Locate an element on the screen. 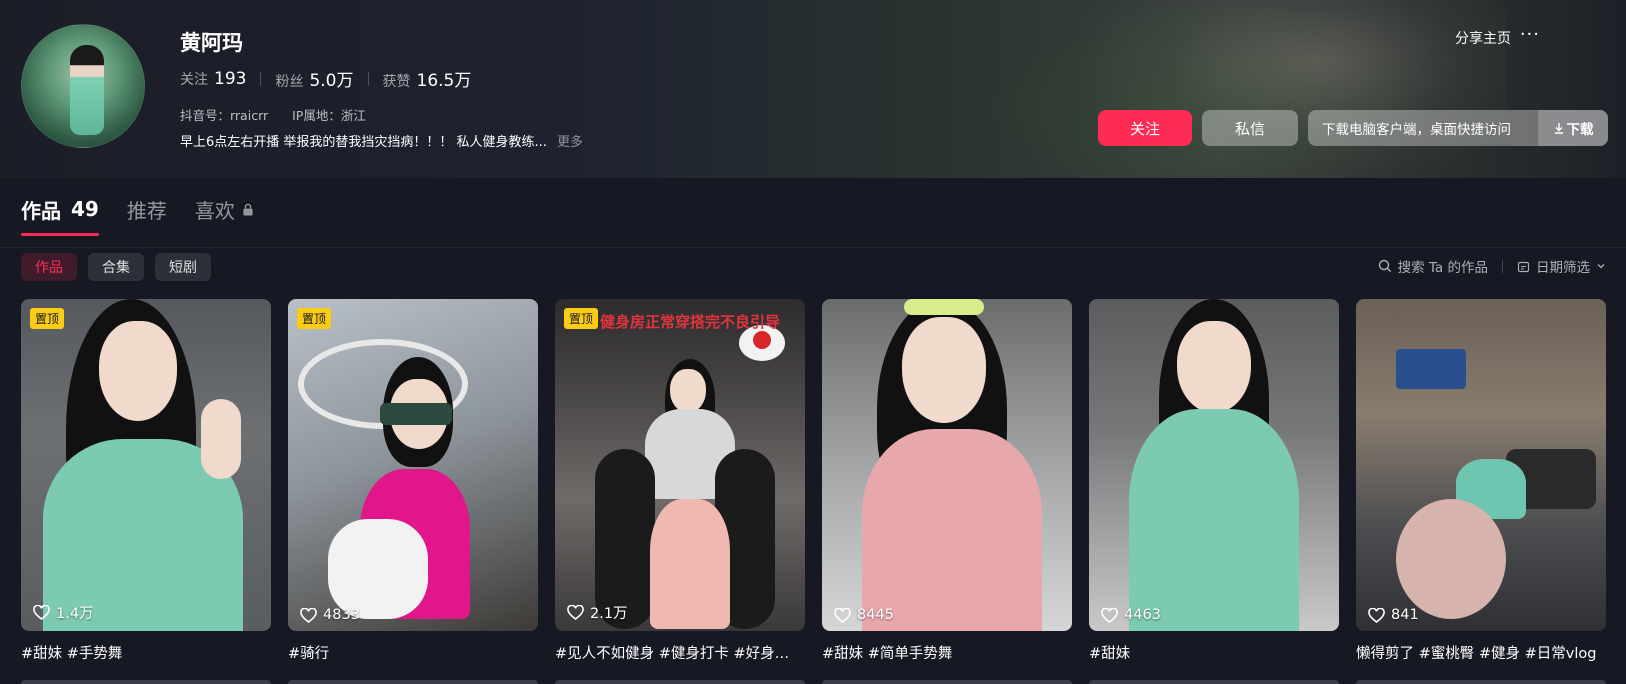 Image resolution: width=1626 pixels, height=684 pixels. like-count-value: 841 is located at coordinates (1405, 615).